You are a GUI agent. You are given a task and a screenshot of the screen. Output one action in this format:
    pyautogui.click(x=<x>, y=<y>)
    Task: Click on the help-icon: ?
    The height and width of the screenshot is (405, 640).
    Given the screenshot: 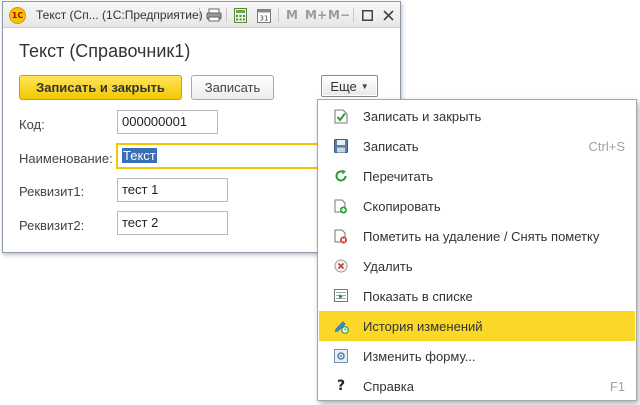 What is the action you would take?
    pyautogui.click(x=341, y=386)
    